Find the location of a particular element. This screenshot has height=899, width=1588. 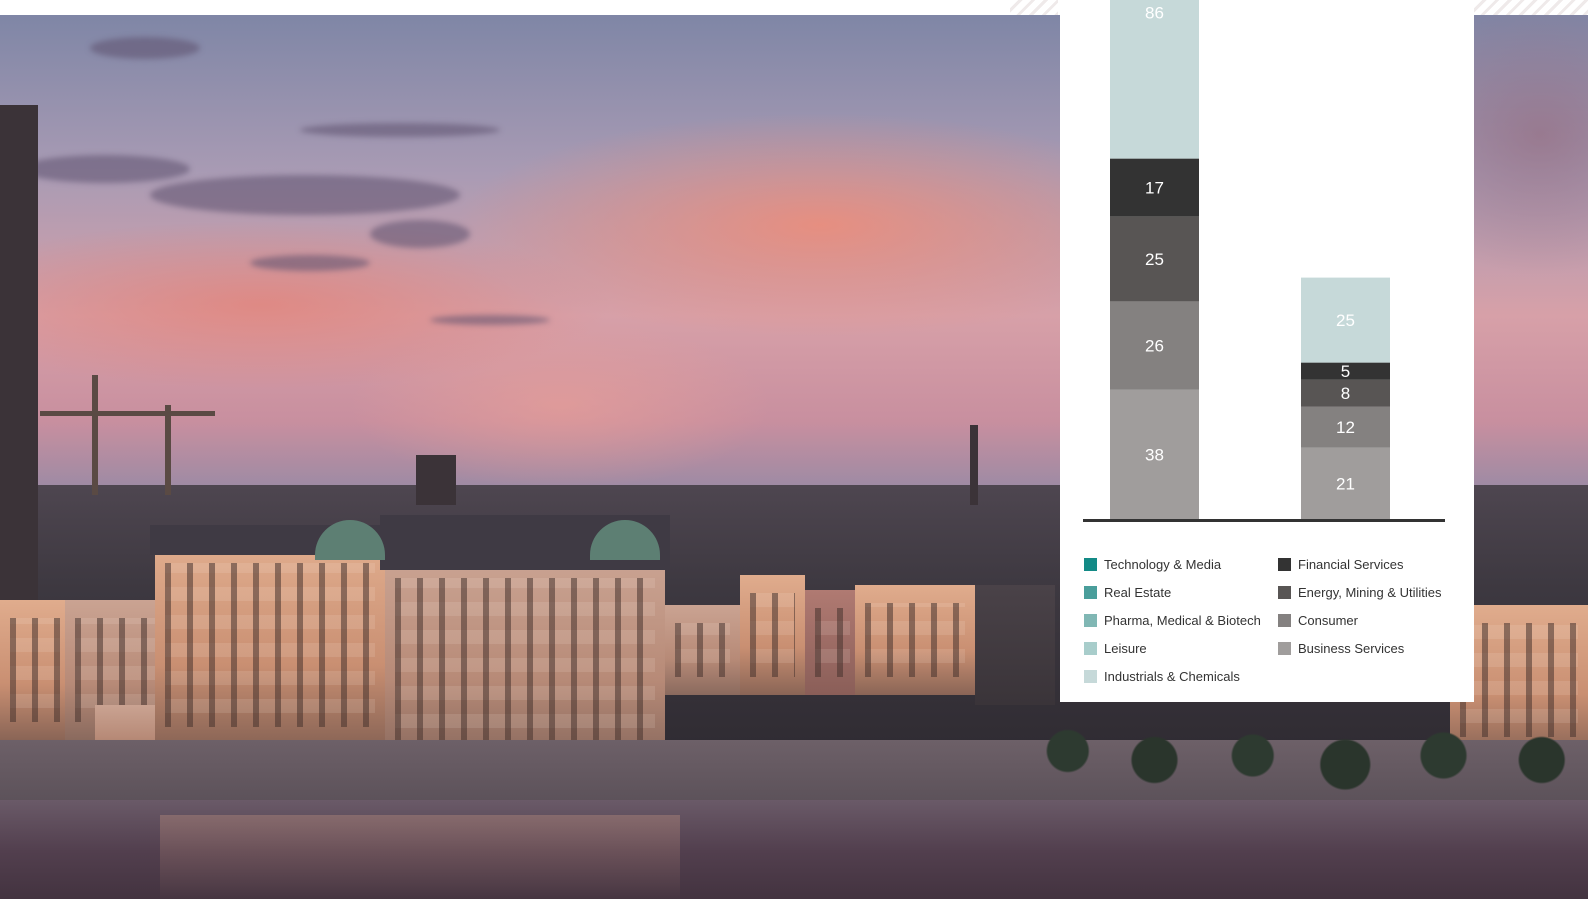

legend-item-consumer: Consumer is located at coordinates (1360, 620).